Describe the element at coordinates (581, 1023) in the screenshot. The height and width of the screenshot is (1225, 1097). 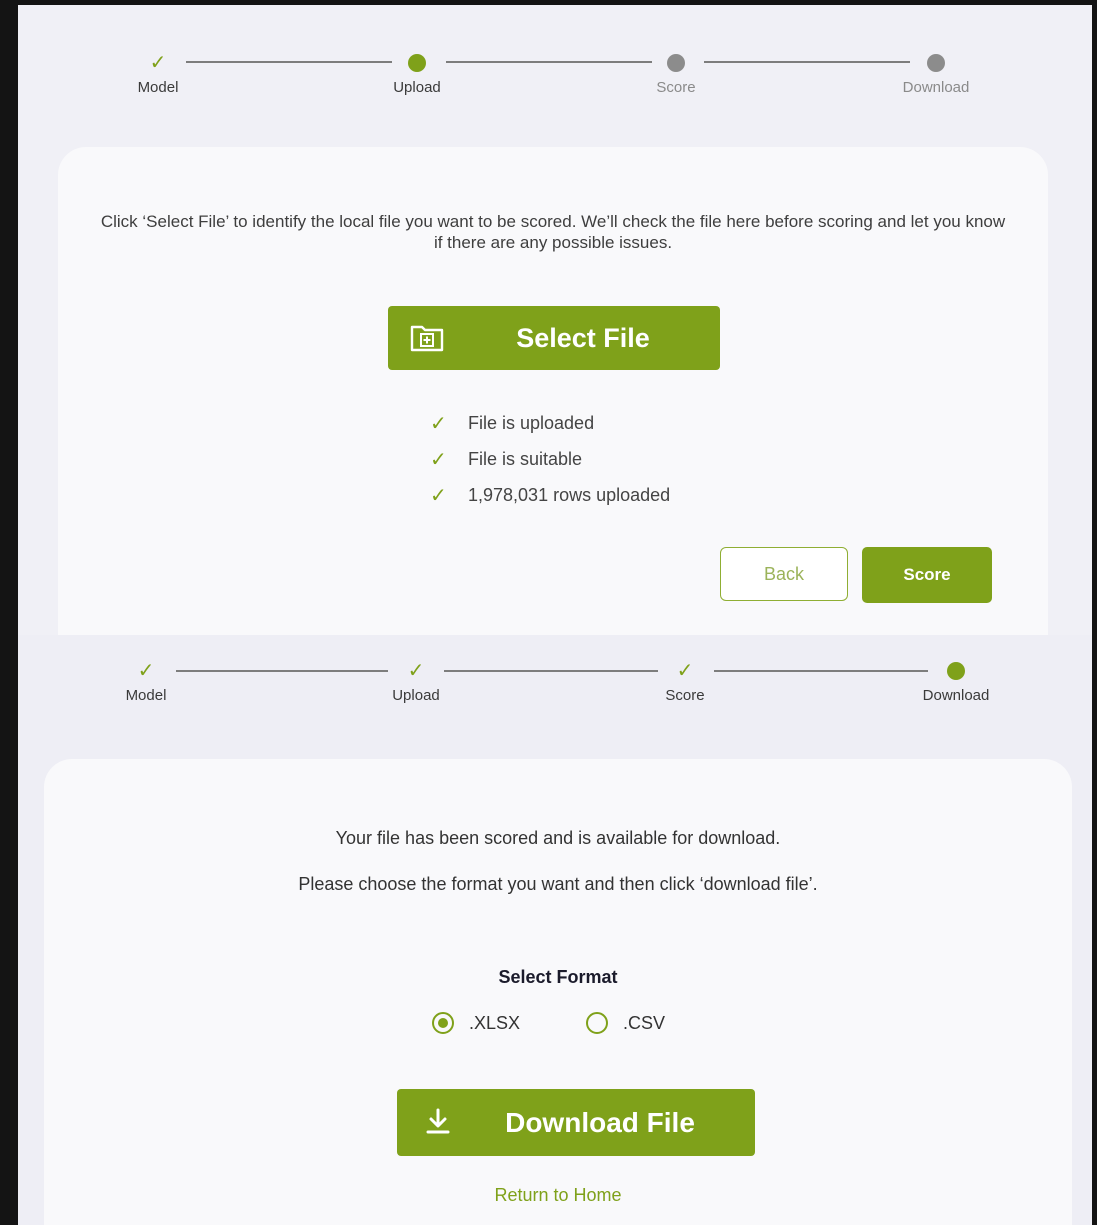
I see `format-radio-group: .XLSX .CSV` at that location.